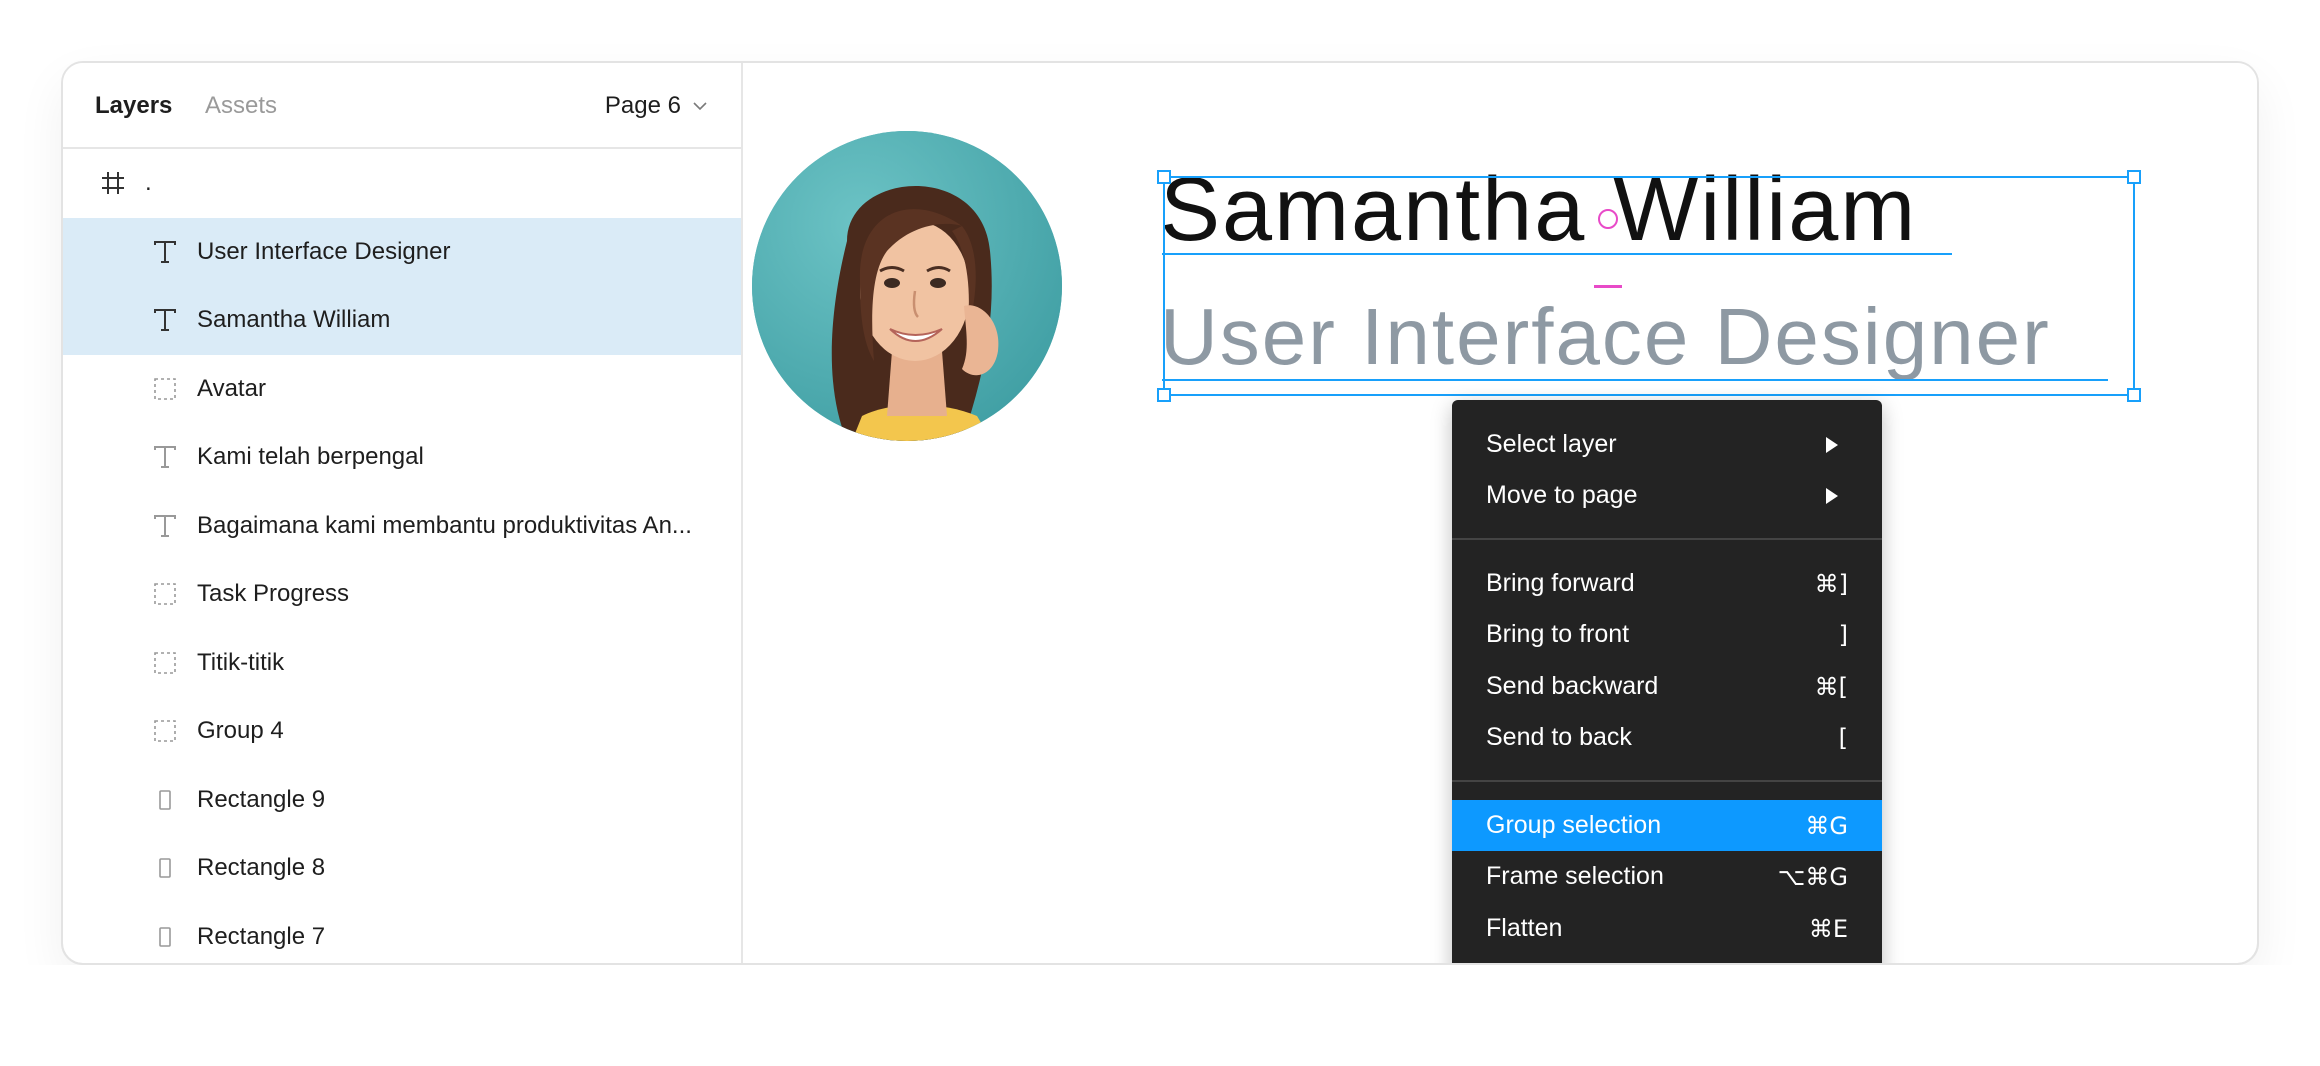 Image resolution: width=2320 pixels, height=1066 pixels. Describe the element at coordinates (1574, 825) in the screenshot. I see `menu-item-label: Group selection` at that location.